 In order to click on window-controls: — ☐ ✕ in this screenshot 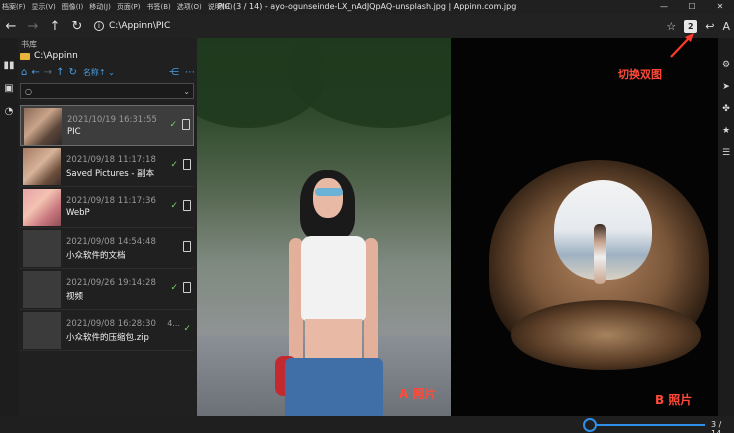, I will do `click(692, 7)`.